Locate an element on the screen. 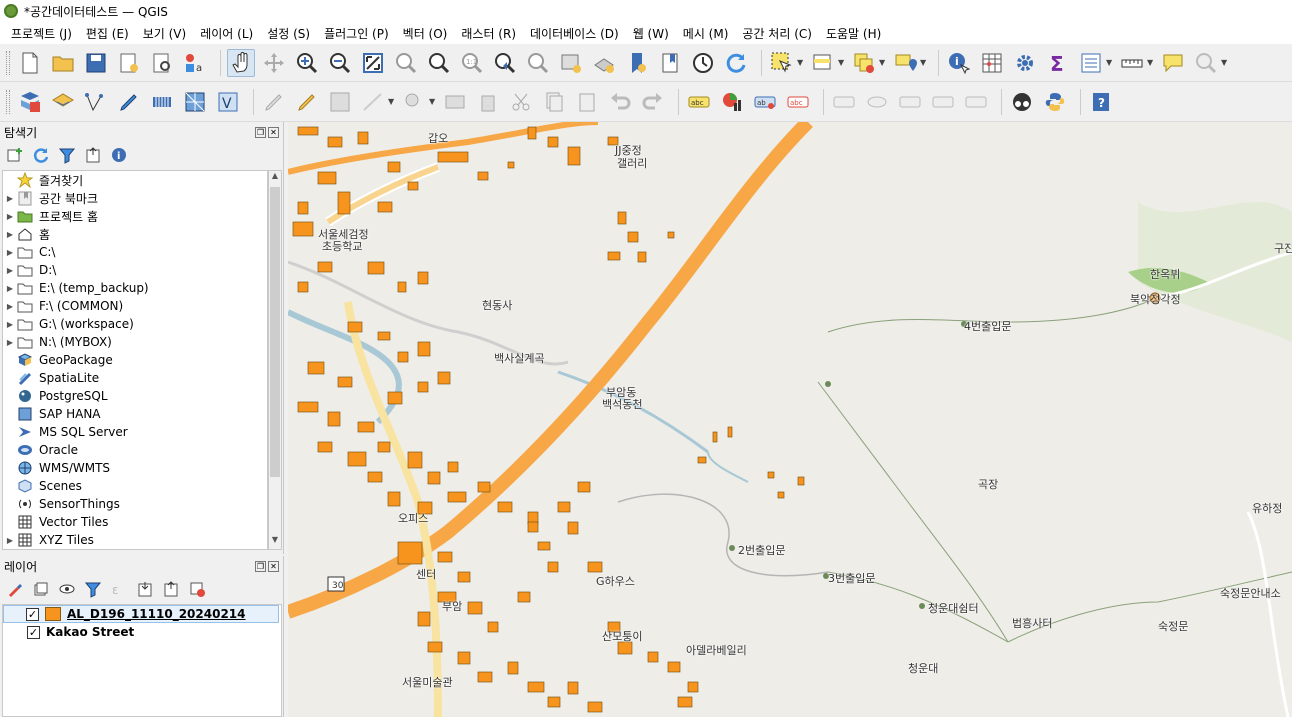 The height and width of the screenshot is (717, 1292). map-tips-icon is located at coordinates (1173, 63).